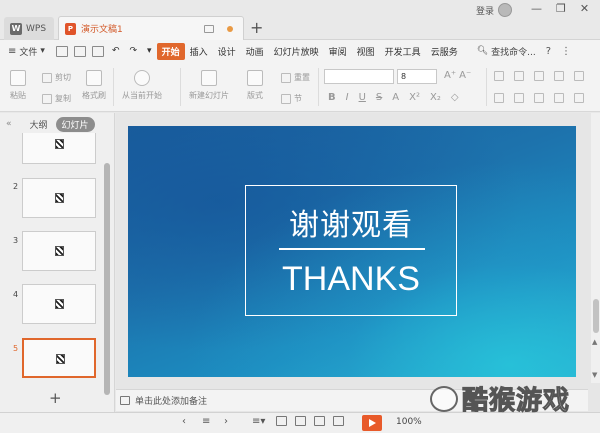 This screenshot has height=433, width=600. I want to click on print-icon, so click(97, 51).